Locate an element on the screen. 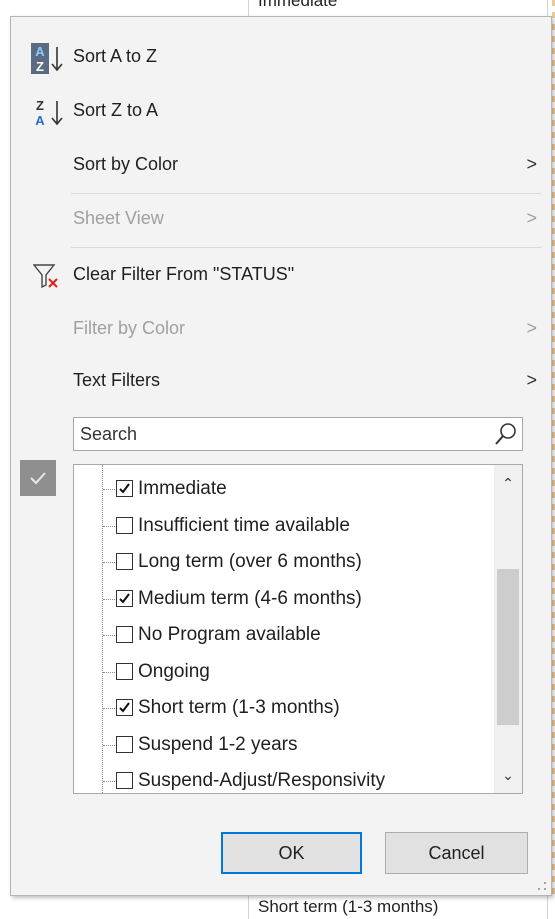  sort-by-color-item: Sort by Color > is located at coordinates (281, 167).